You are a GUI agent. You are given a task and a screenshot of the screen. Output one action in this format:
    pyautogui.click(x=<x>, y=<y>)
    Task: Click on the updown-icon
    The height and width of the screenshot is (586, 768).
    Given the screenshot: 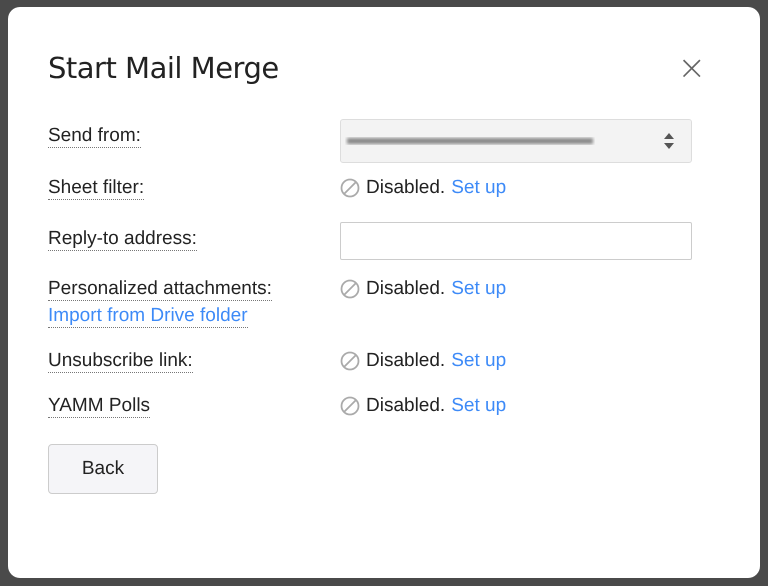 What is the action you would take?
    pyautogui.click(x=669, y=141)
    